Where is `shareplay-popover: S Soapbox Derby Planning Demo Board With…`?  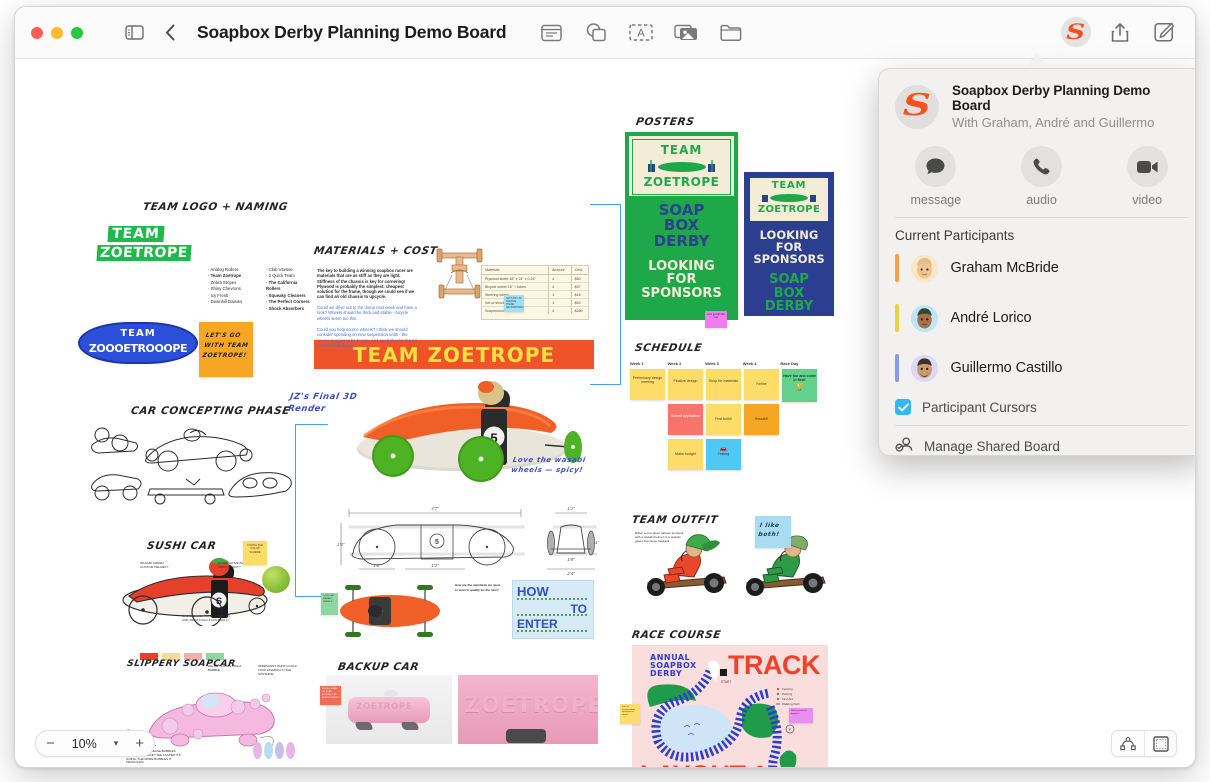
shareplay-popover: S Soapbox Derby Planning Demo Board With… is located at coordinates (1036, 262).